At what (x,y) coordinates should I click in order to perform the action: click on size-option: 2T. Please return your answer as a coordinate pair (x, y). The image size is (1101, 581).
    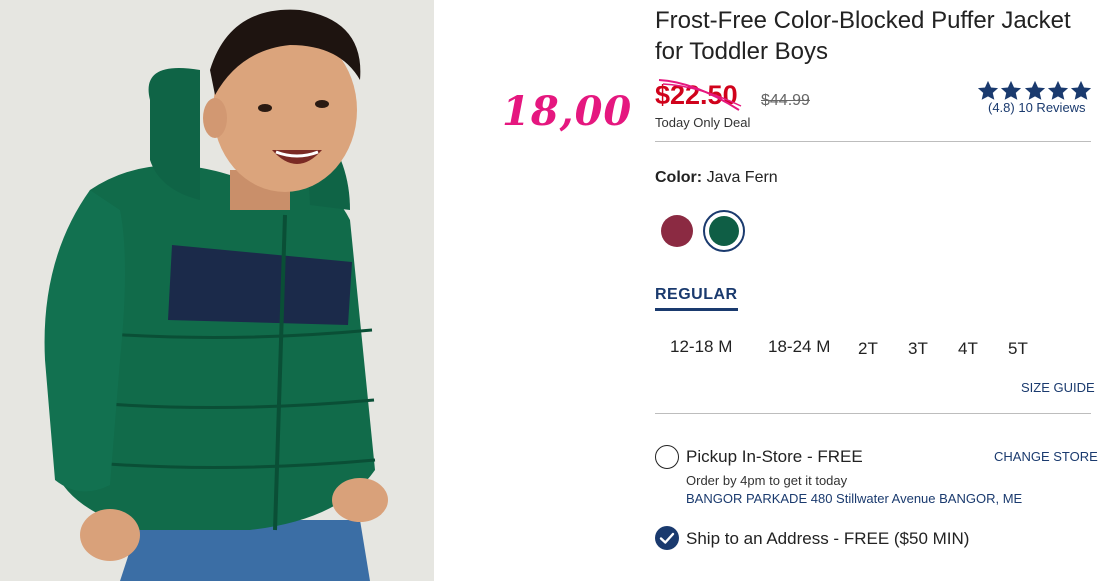
    Looking at the image, I should click on (868, 349).